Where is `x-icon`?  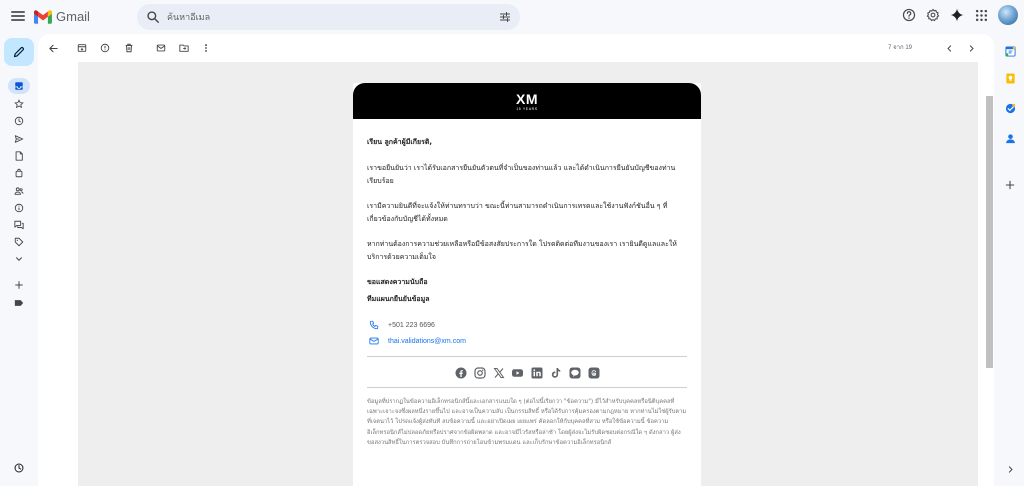
x-icon is located at coordinates (498, 372).